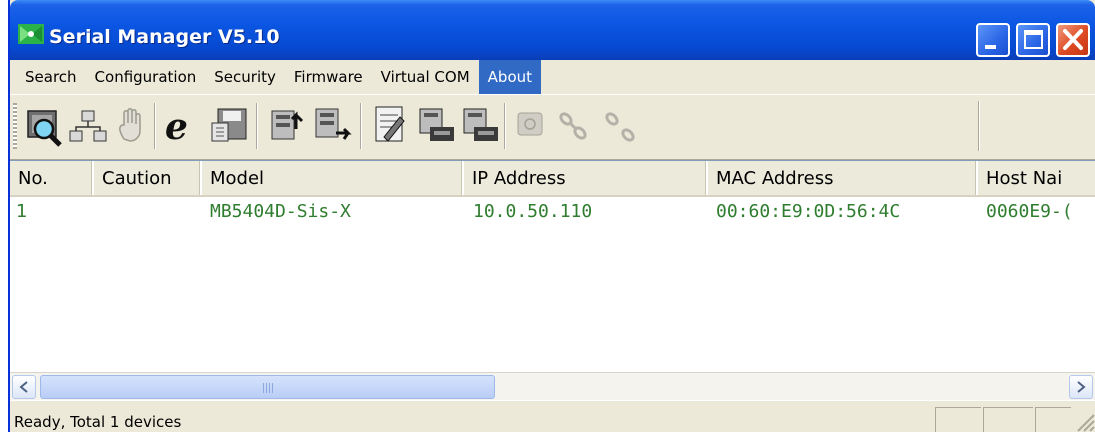 The height and width of the screenshot is (432, 1095). I want to click on chevron-left-icon, so click(23, 387).